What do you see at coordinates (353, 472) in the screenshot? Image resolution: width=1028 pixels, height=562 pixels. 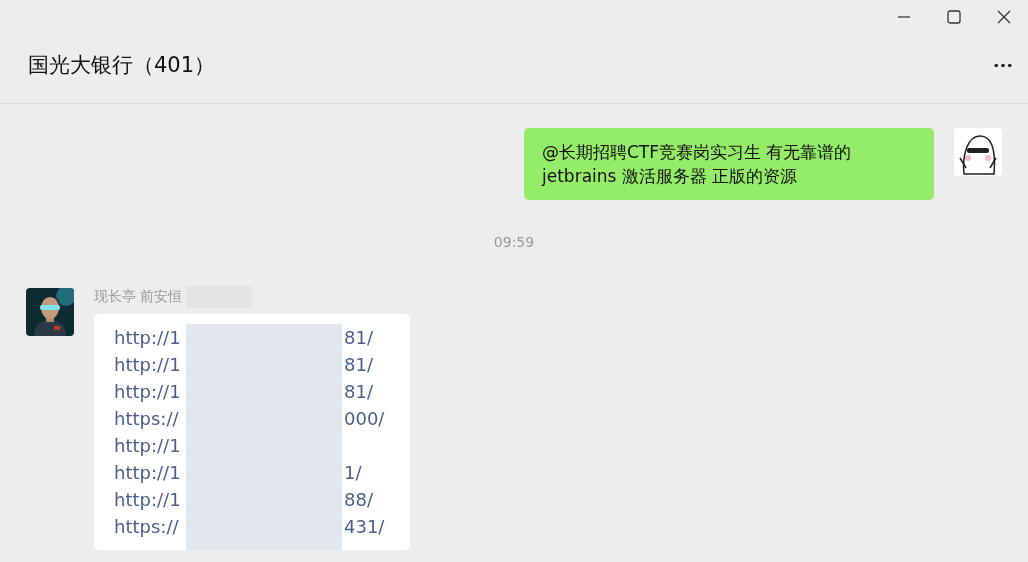 I see `link-text: 1/` at bounding box center [353, 472].